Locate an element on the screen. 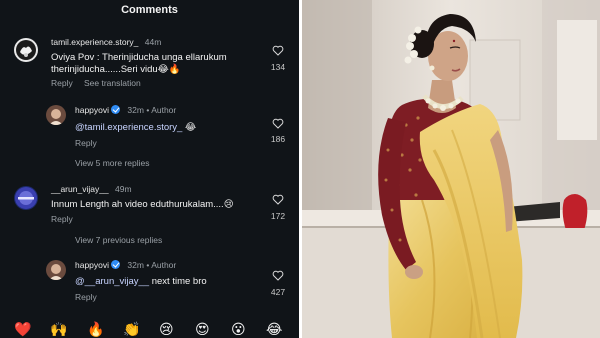  comment-time: 44m is located at coordinates (153, 42).